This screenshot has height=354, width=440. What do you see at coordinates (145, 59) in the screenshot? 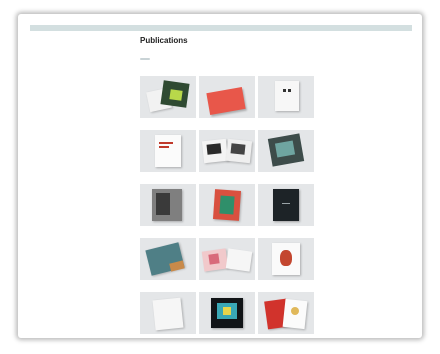
I see `filter-button` at bounding box center [145, 59].